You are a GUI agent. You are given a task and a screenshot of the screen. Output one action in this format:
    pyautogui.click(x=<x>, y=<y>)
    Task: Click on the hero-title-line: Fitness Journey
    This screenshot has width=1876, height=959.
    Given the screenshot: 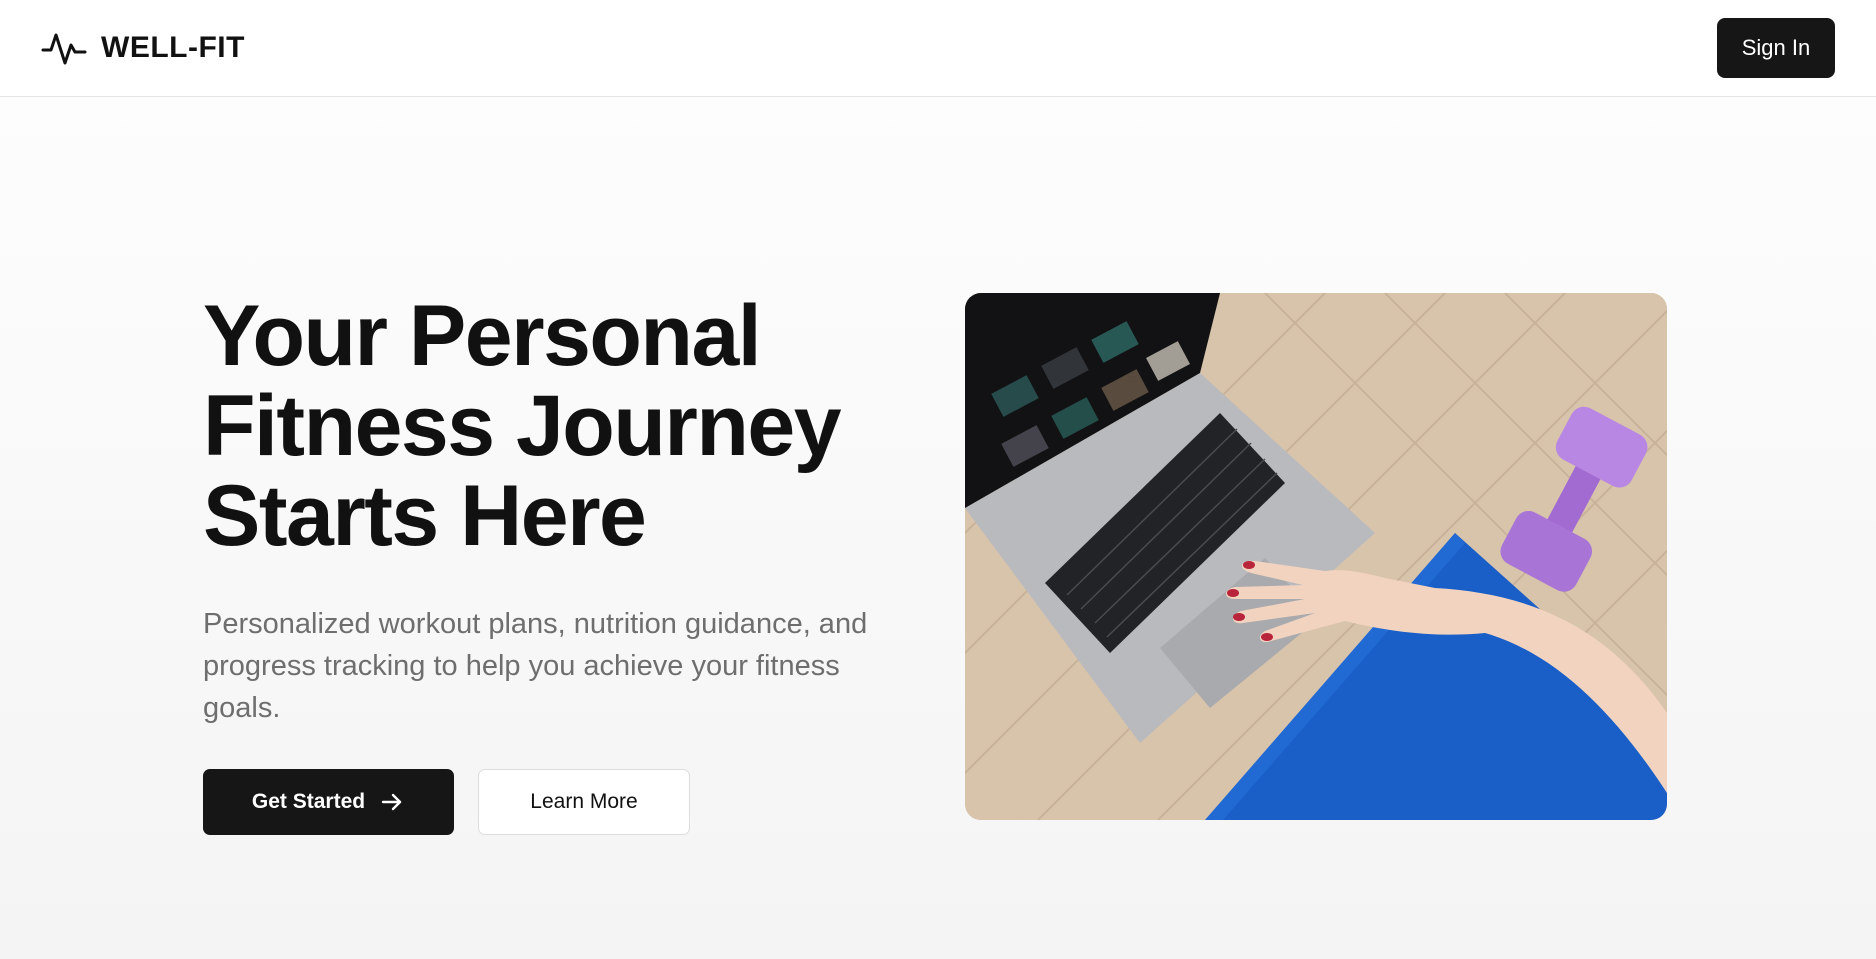 What is the action you would take?
    pyautogui.click(x=522, y=426)
    